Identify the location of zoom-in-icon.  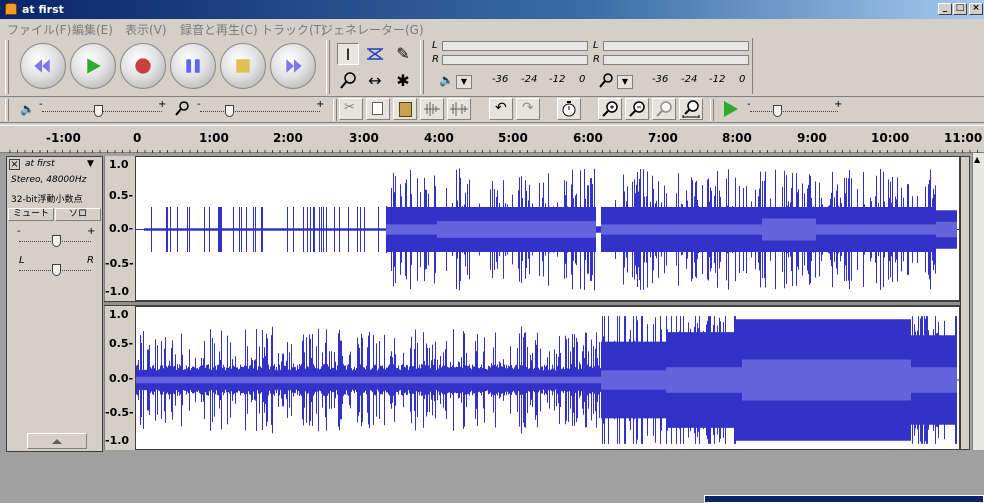
(610, 109).